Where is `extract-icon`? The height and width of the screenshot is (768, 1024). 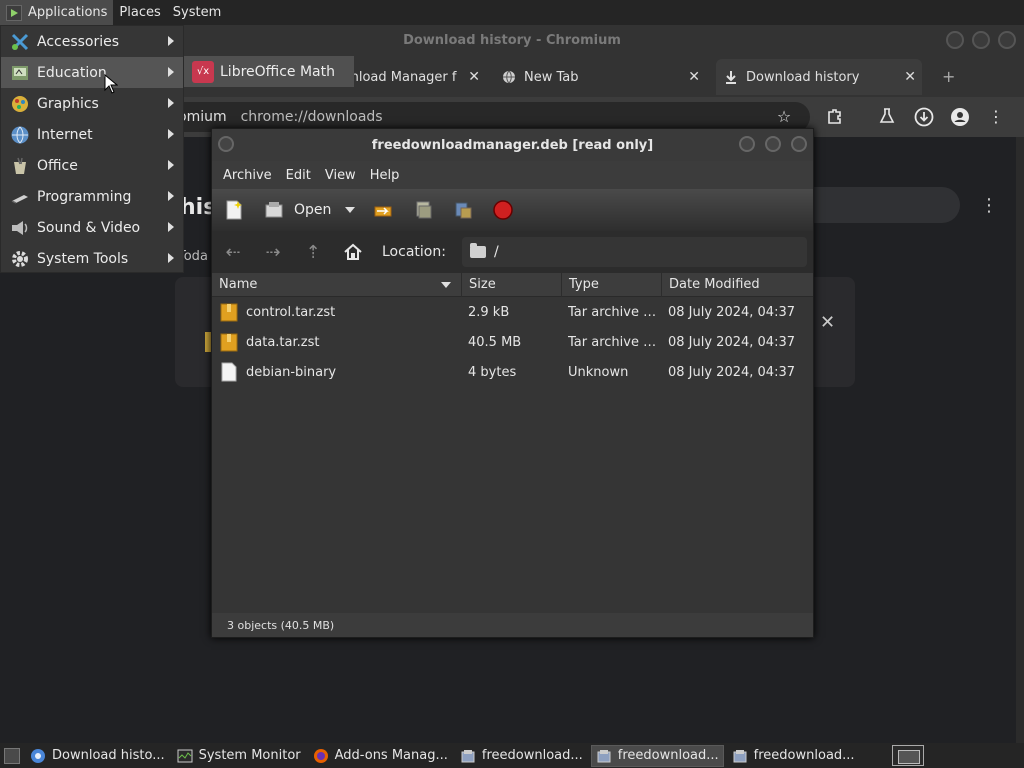 extract-icon is located at coordinates (383, 210).